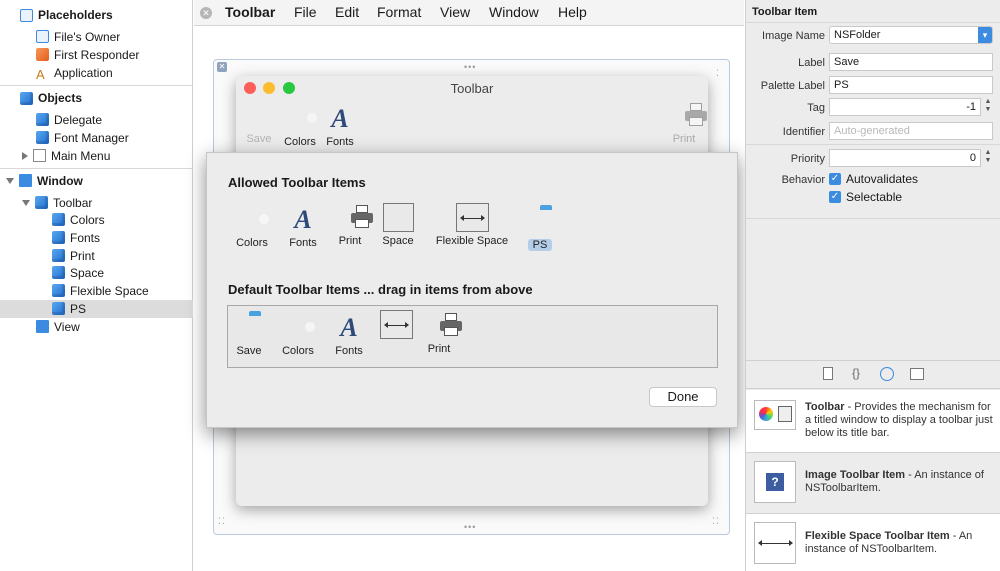 This screenshot has height=571, width=1000. I want to click on flexible-space-library-icon, so click(775, 543).